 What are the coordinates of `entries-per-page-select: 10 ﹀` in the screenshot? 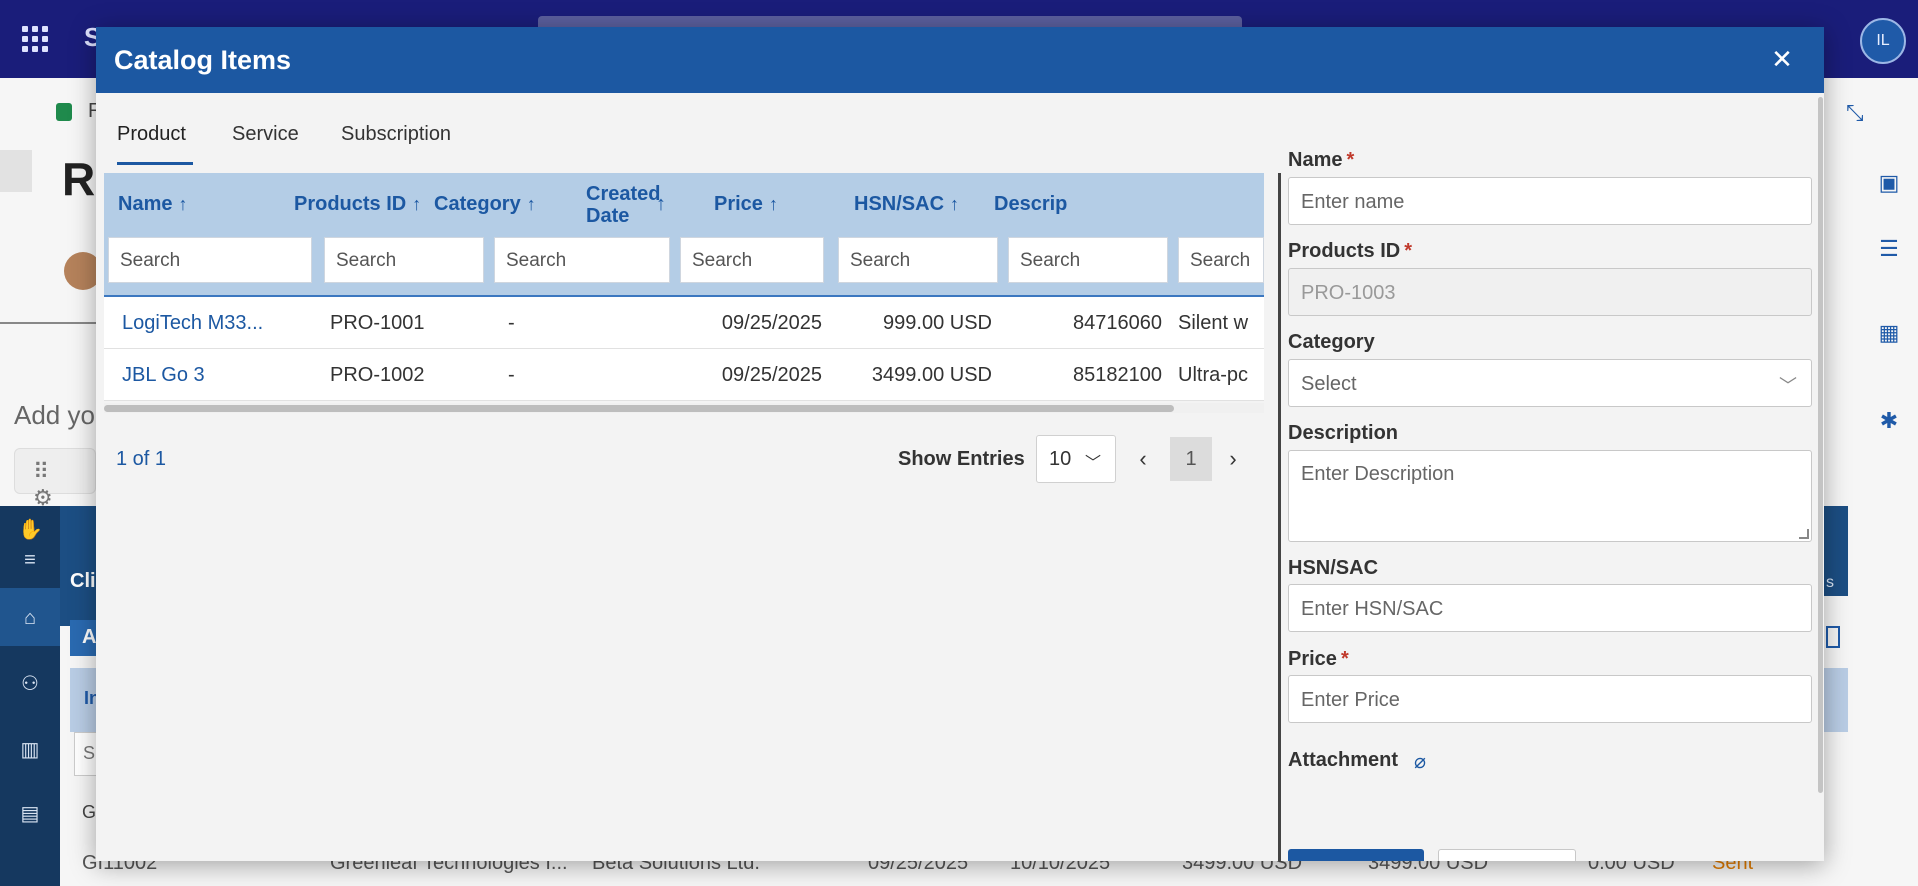 It's located at (1076, 459).